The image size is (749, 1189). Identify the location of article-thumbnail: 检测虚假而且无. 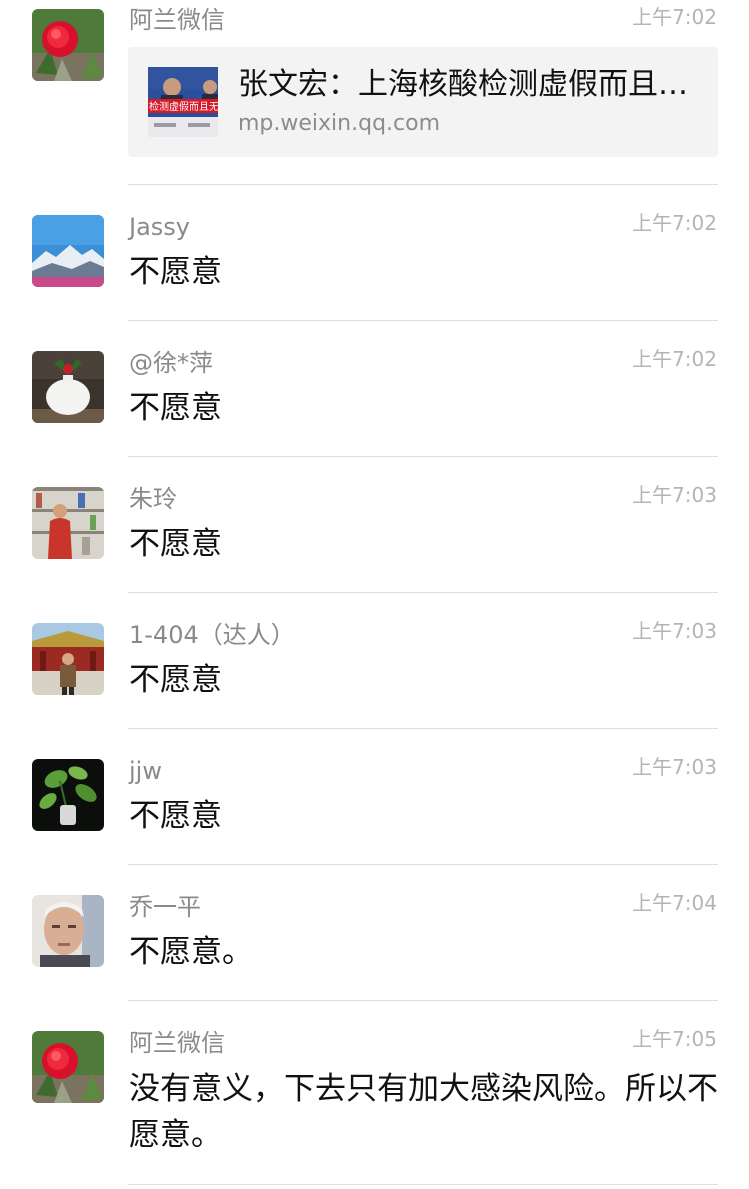
(183, 102).